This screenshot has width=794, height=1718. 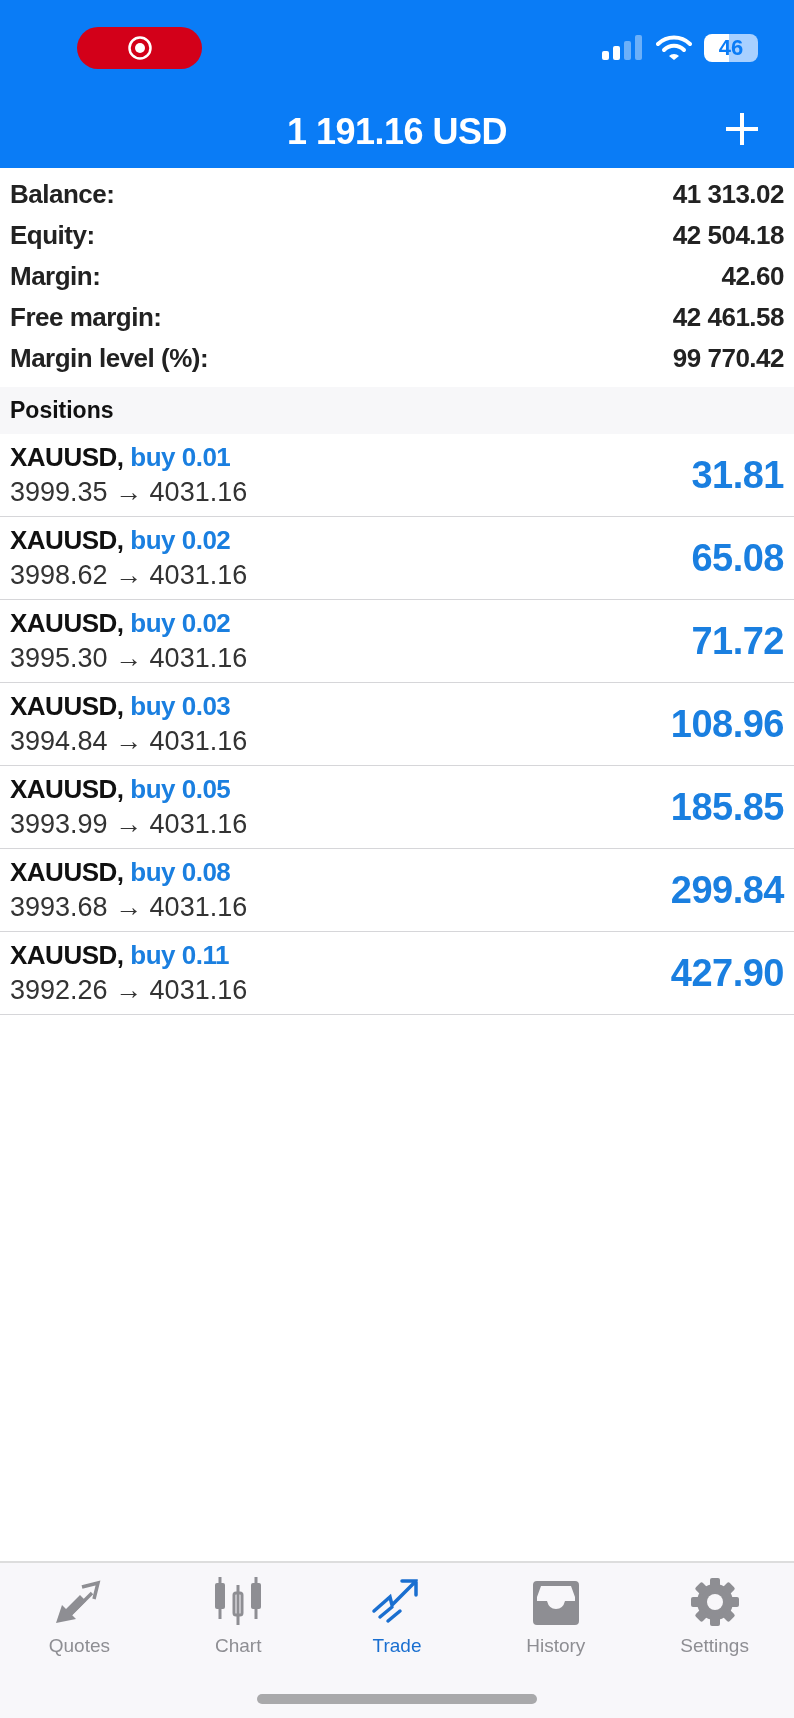 I want to click on summary-value: 42.60, so click(x=752, y=276).